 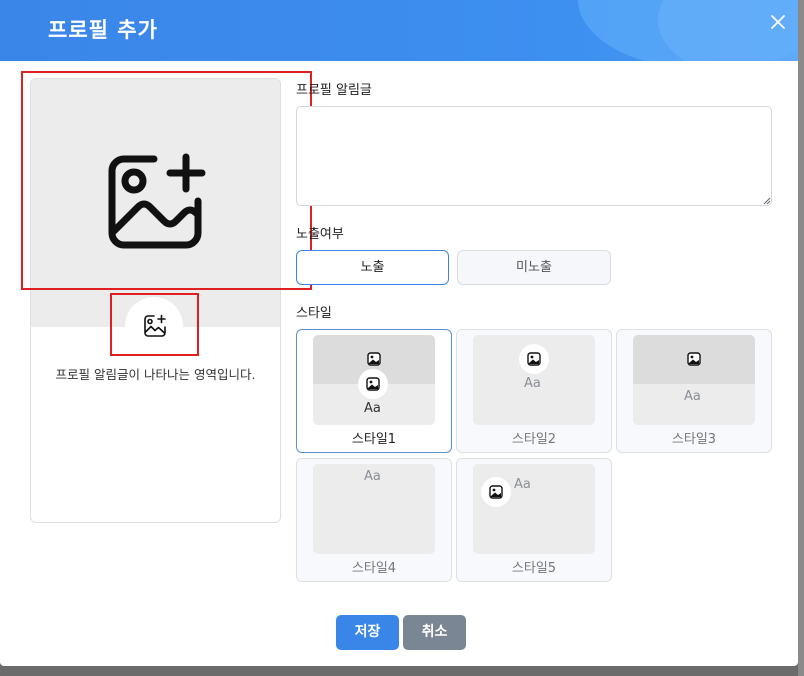 What do you see at coordinates (314, 313) in the screenshot?
I see `style-label: 스타일` at bounding box center [314, 313].